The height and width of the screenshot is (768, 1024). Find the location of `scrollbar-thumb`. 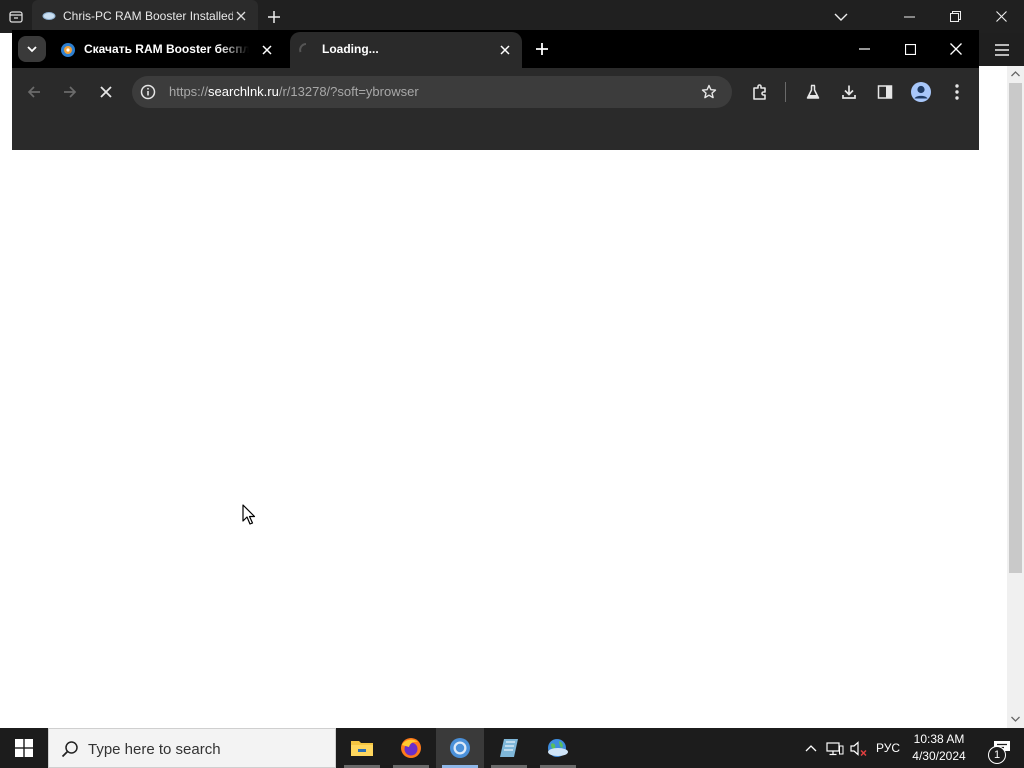

scrollbar-thumb is located at coordinates (1015, 328).